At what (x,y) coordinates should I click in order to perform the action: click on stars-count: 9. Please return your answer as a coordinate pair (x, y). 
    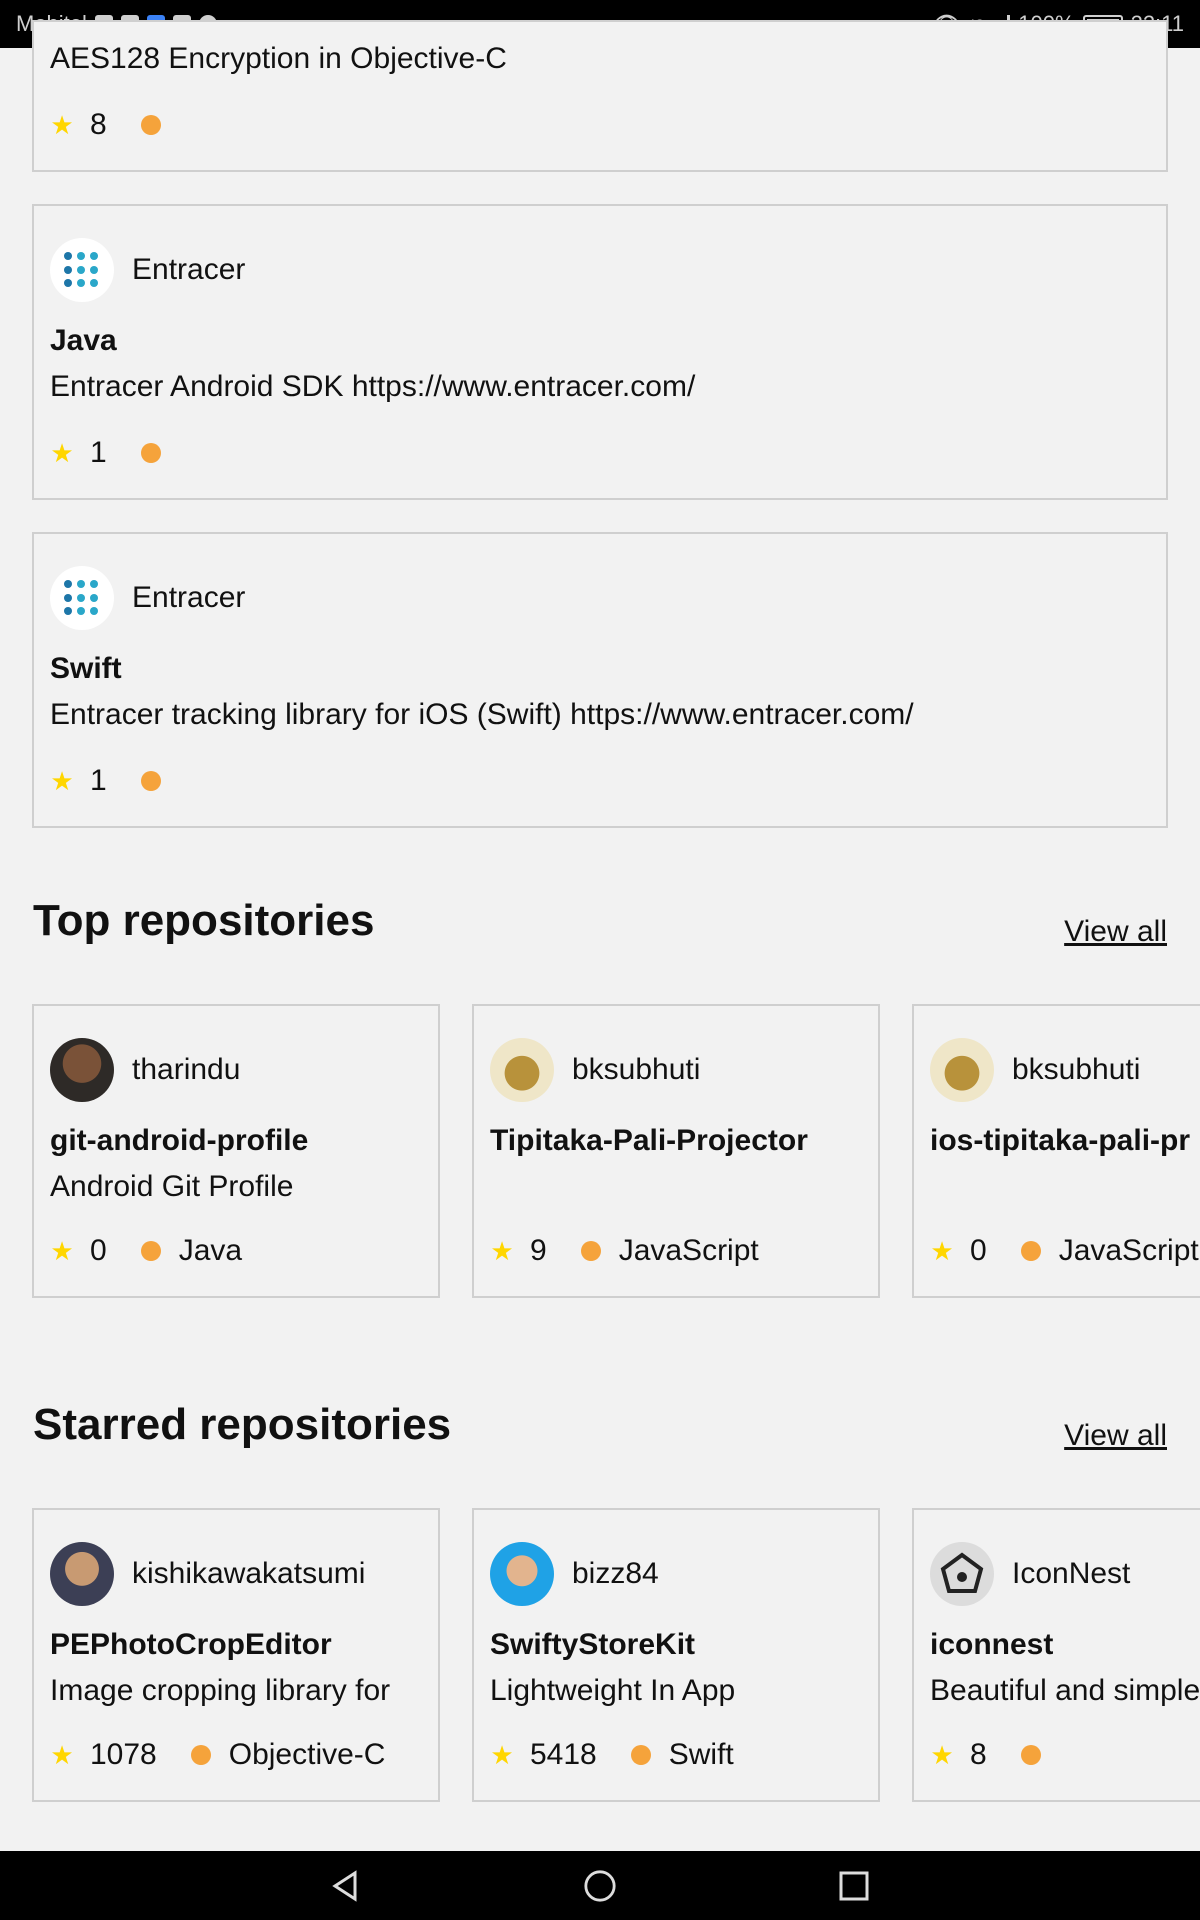
    Looking at the image, I should click on (538, 1250).